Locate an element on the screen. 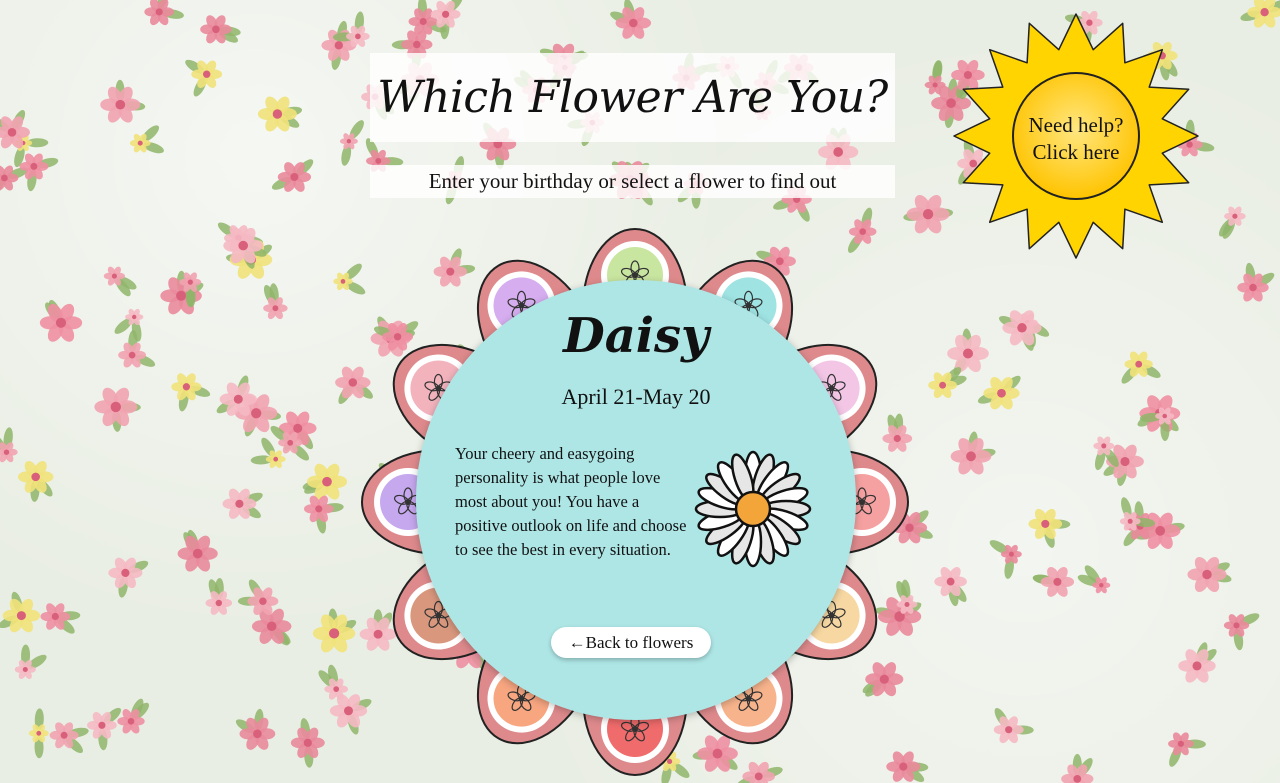 The image size is (1280, 783). back-to-flowers-button: ←Back to flowers is located at coordinates (631, 642).